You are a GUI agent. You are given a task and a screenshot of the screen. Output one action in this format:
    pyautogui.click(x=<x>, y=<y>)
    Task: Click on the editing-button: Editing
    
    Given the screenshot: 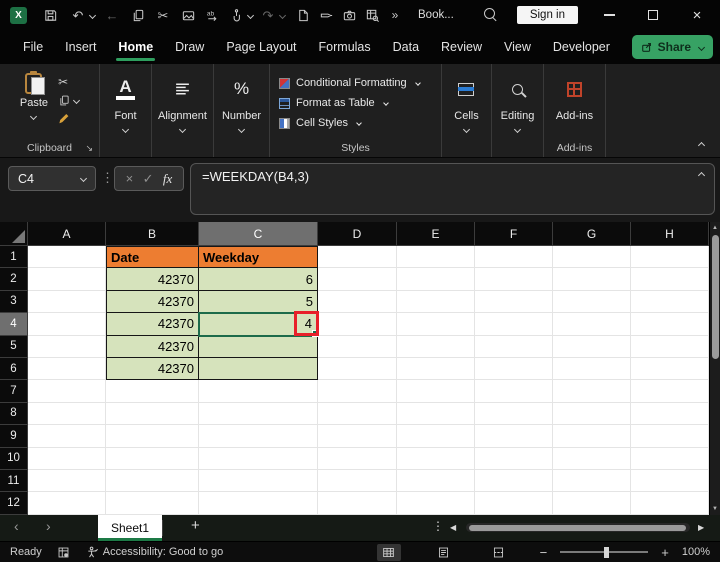 What is the action you would take?
    pyautogui.click(x=517, y=102)
    